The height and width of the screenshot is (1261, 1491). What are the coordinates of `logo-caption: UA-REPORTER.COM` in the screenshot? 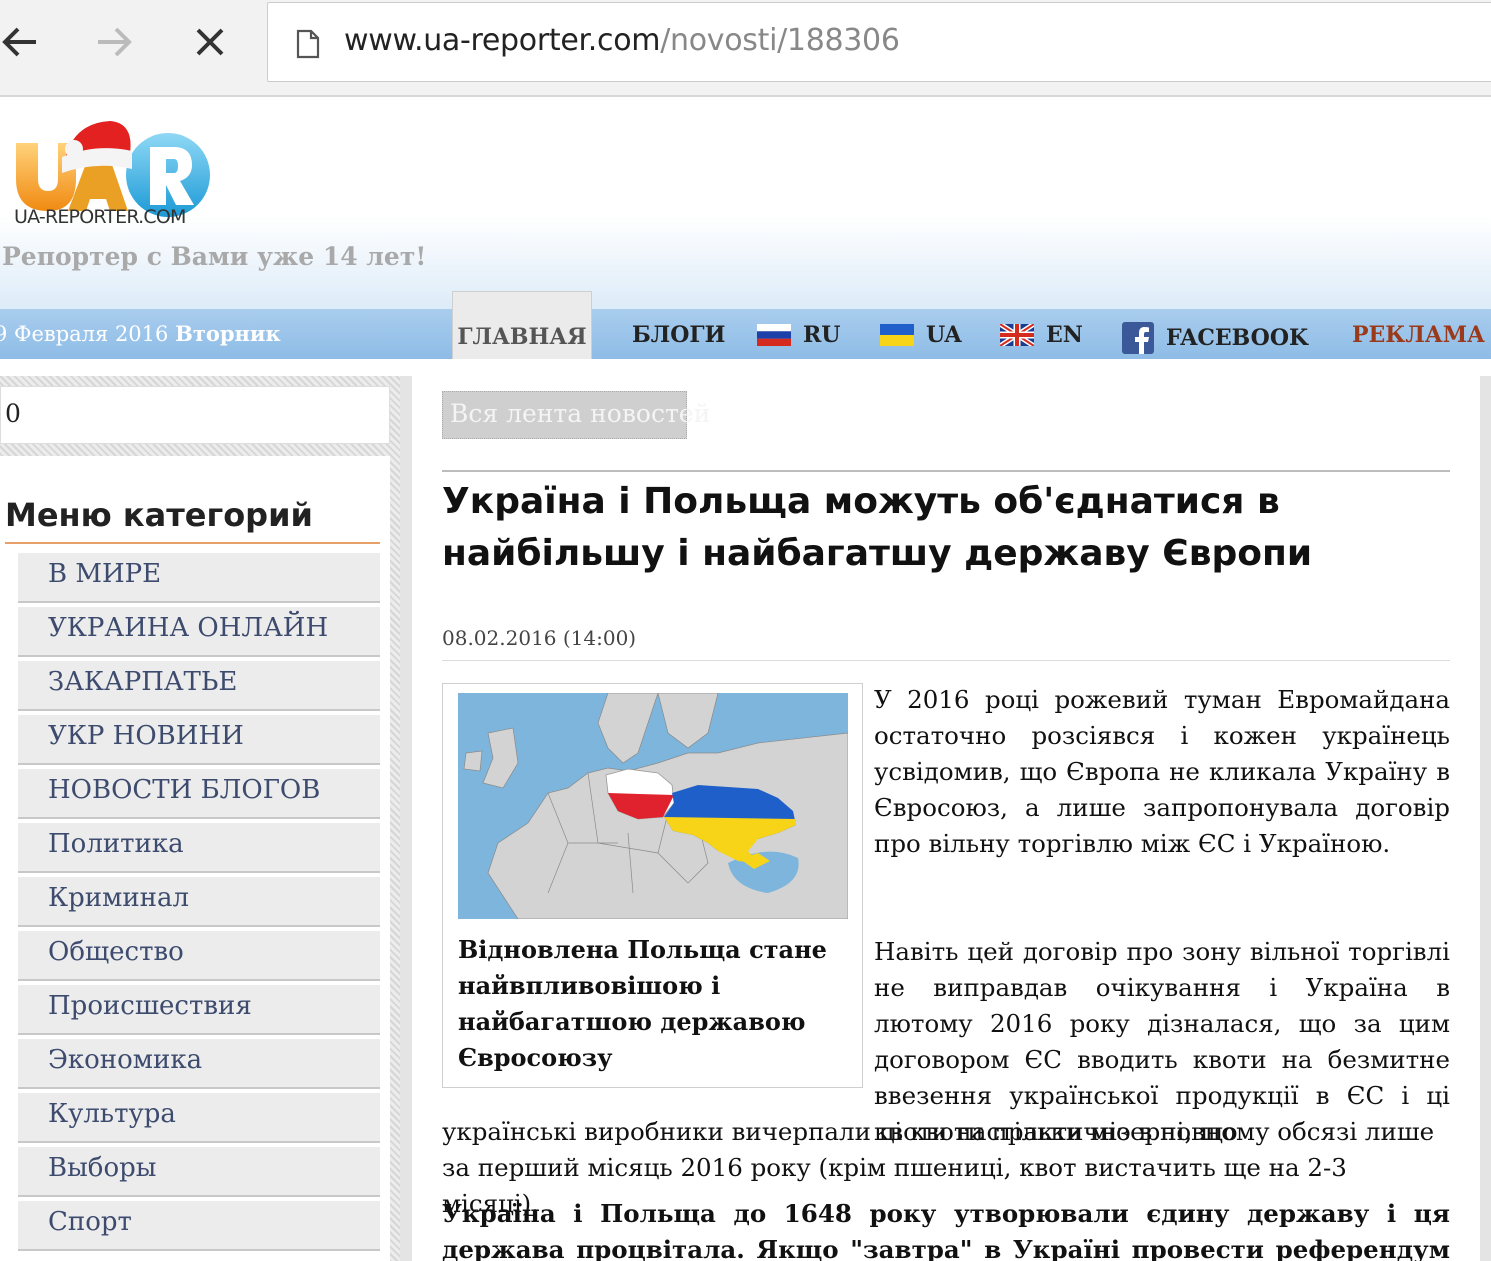 It's located at (100, 217).